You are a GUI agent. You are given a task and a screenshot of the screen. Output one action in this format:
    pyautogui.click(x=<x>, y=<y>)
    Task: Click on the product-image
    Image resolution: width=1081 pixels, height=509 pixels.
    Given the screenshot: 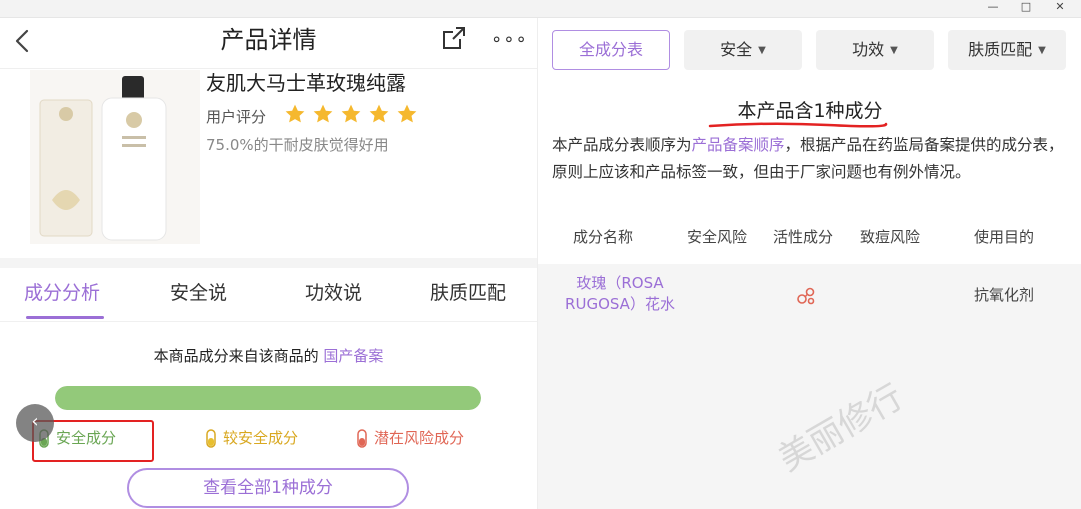 What is the action you would take?
    pyautogui.click(x=115, y=157)
    